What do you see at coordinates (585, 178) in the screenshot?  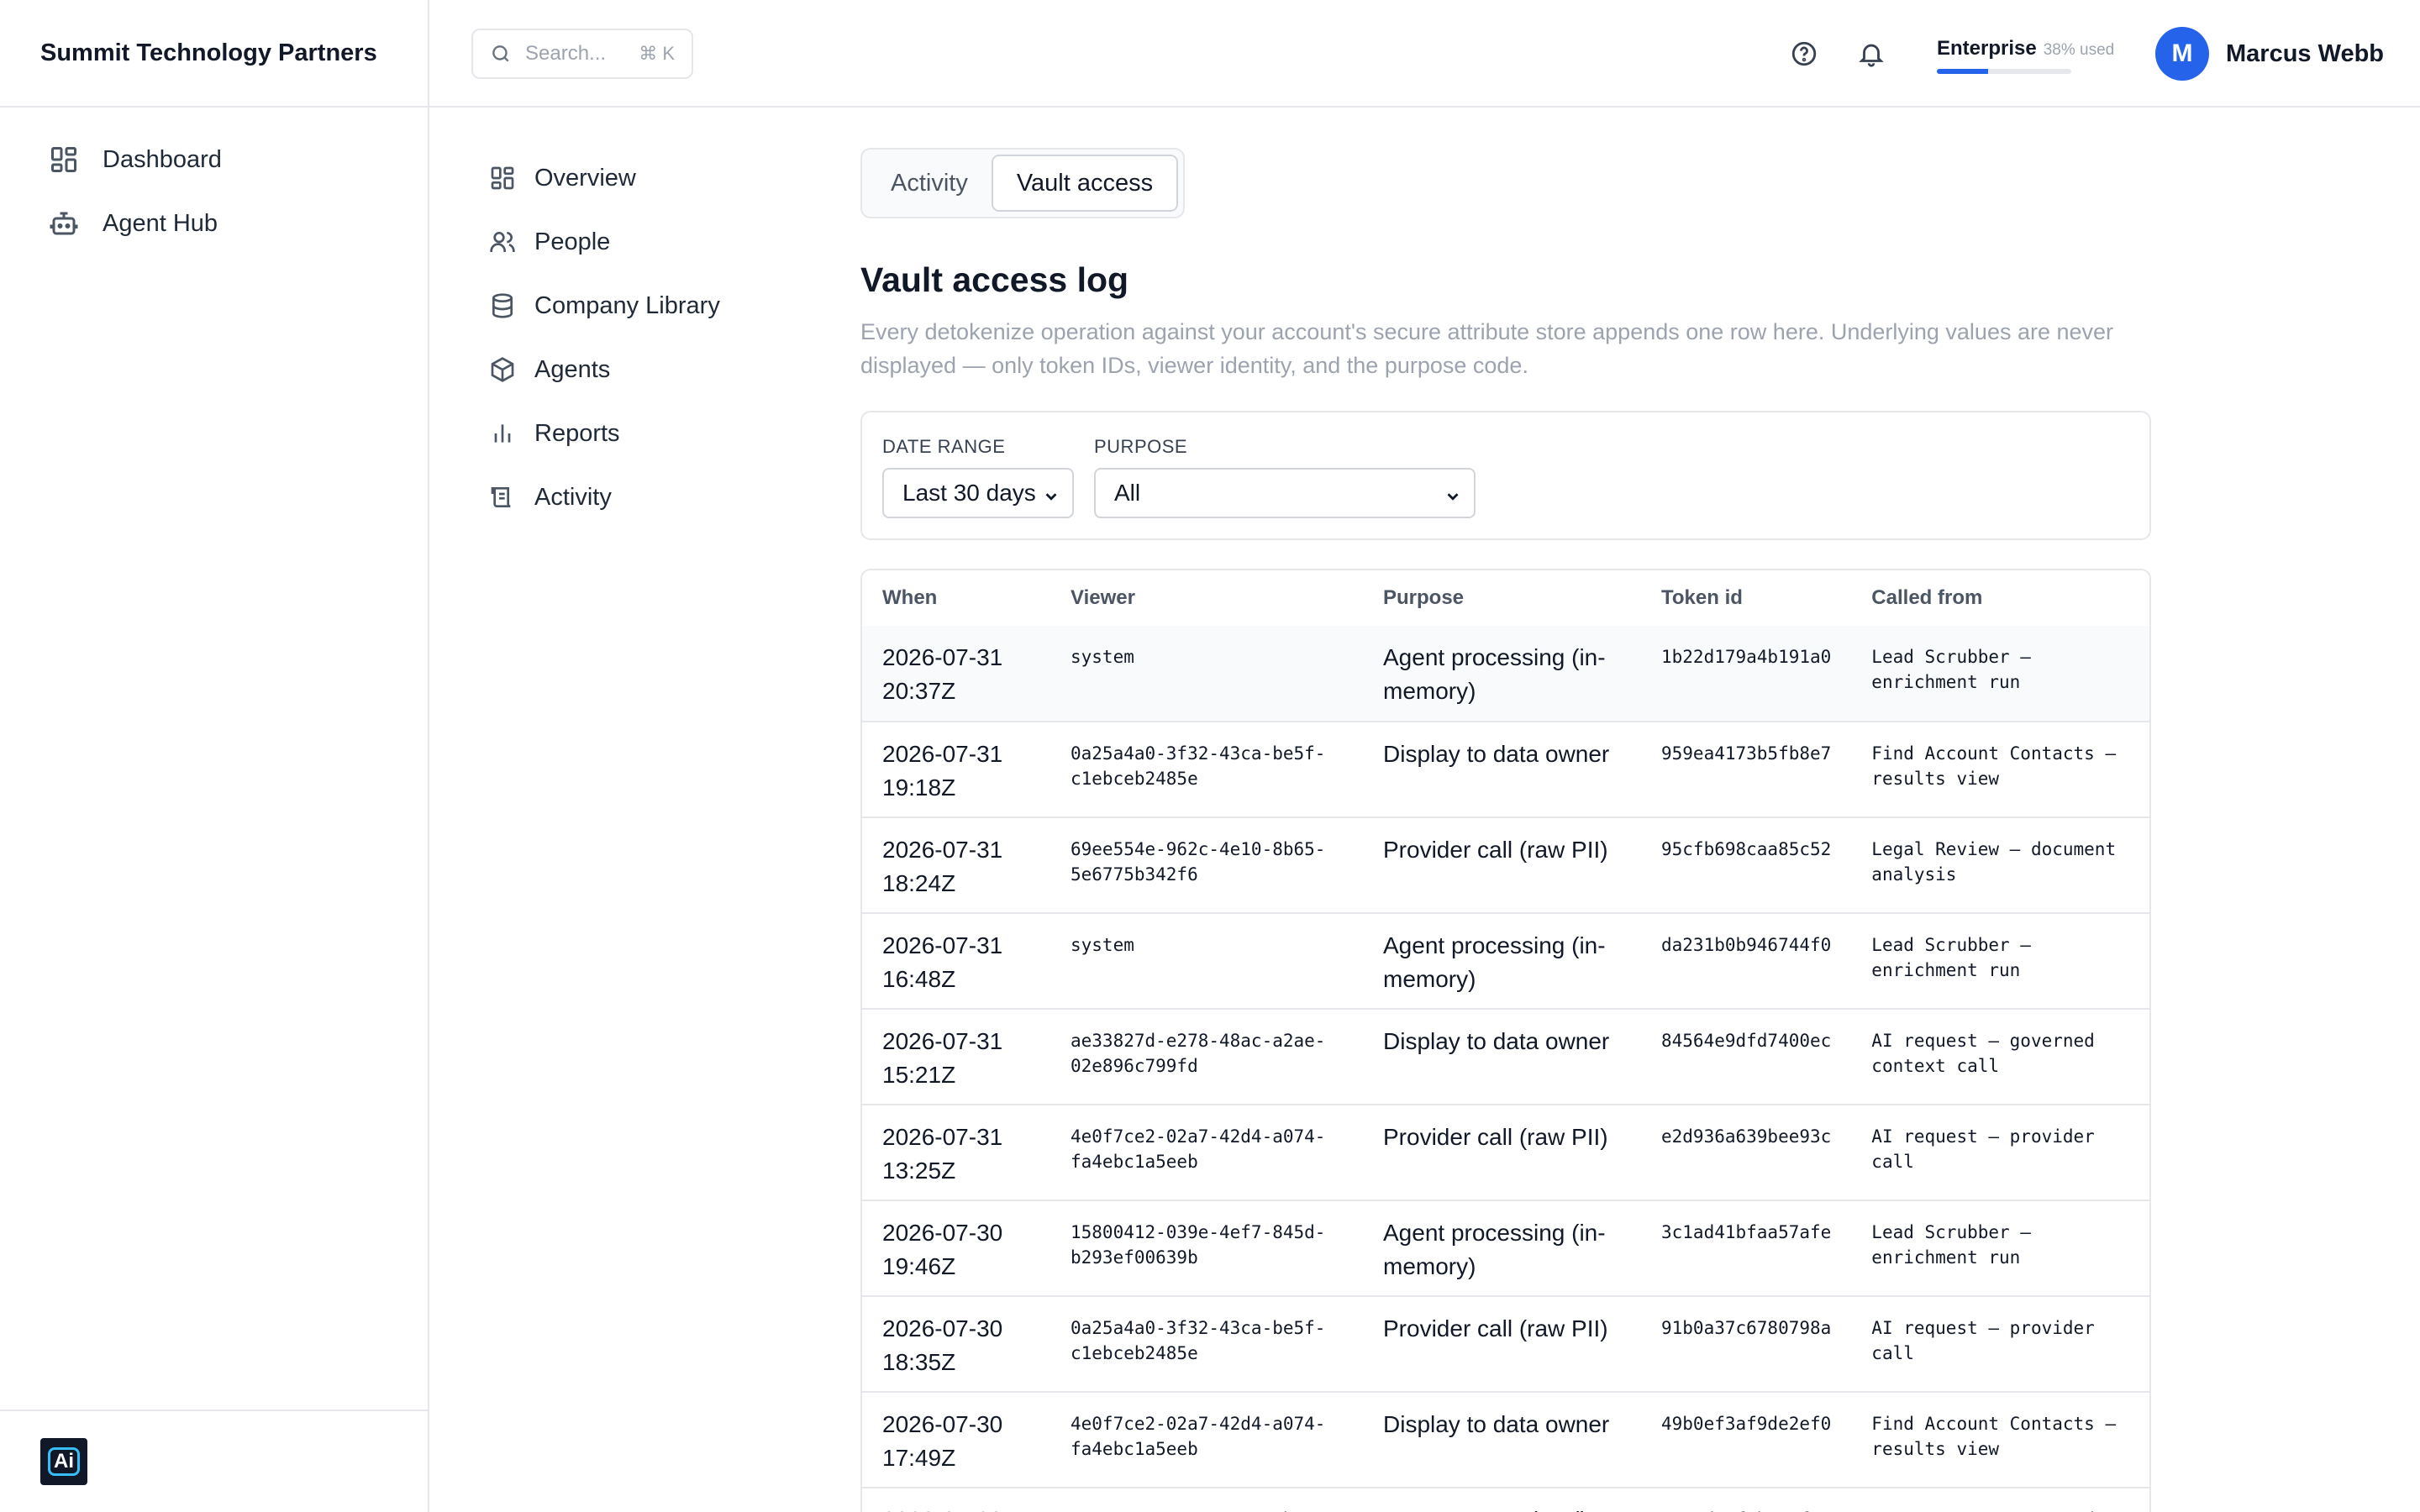 I see `subnav-item-label: Overview` at bounding box center [585, 178].